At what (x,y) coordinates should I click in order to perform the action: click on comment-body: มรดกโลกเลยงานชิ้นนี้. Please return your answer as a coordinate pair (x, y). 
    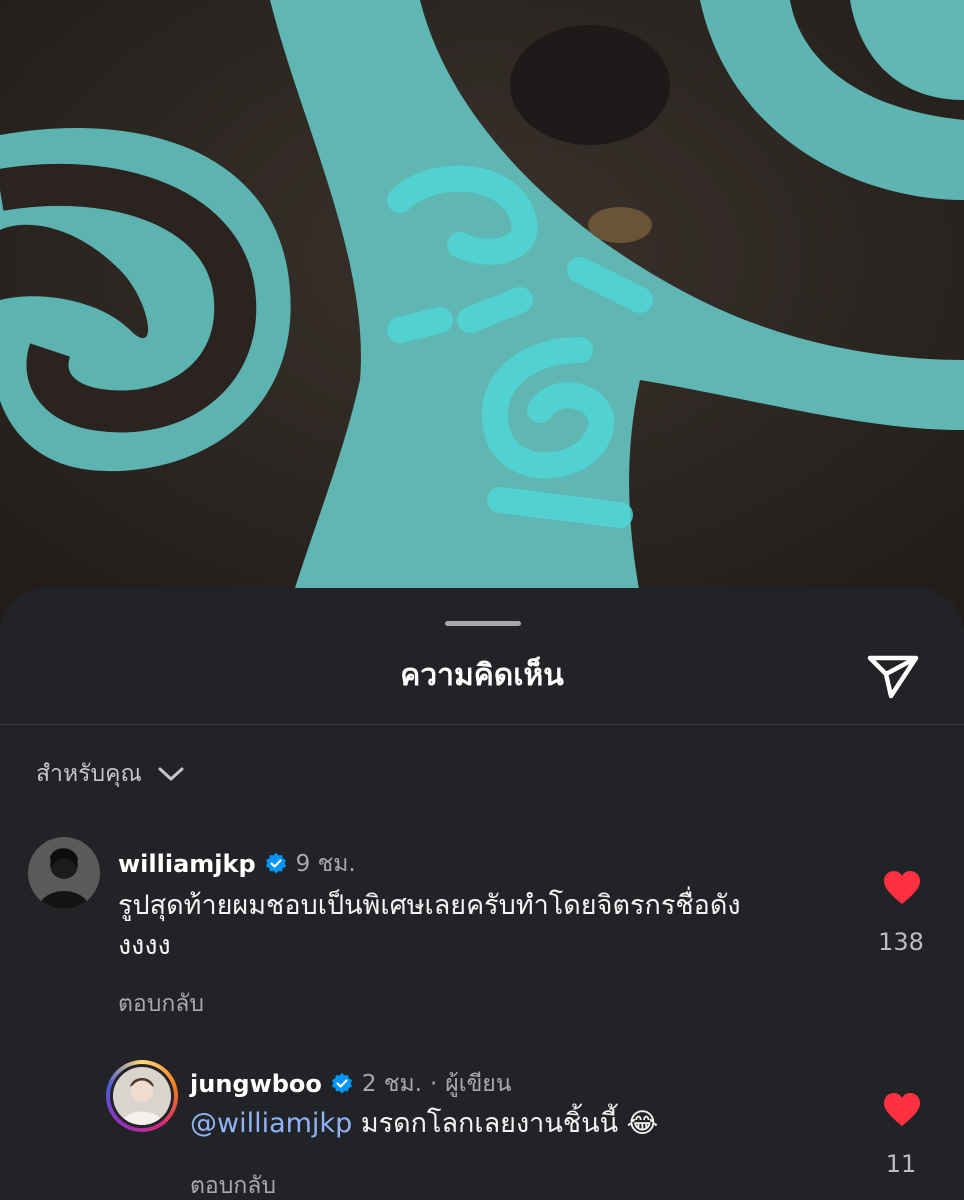
    Looking at the image, I should click on (489, 1123).